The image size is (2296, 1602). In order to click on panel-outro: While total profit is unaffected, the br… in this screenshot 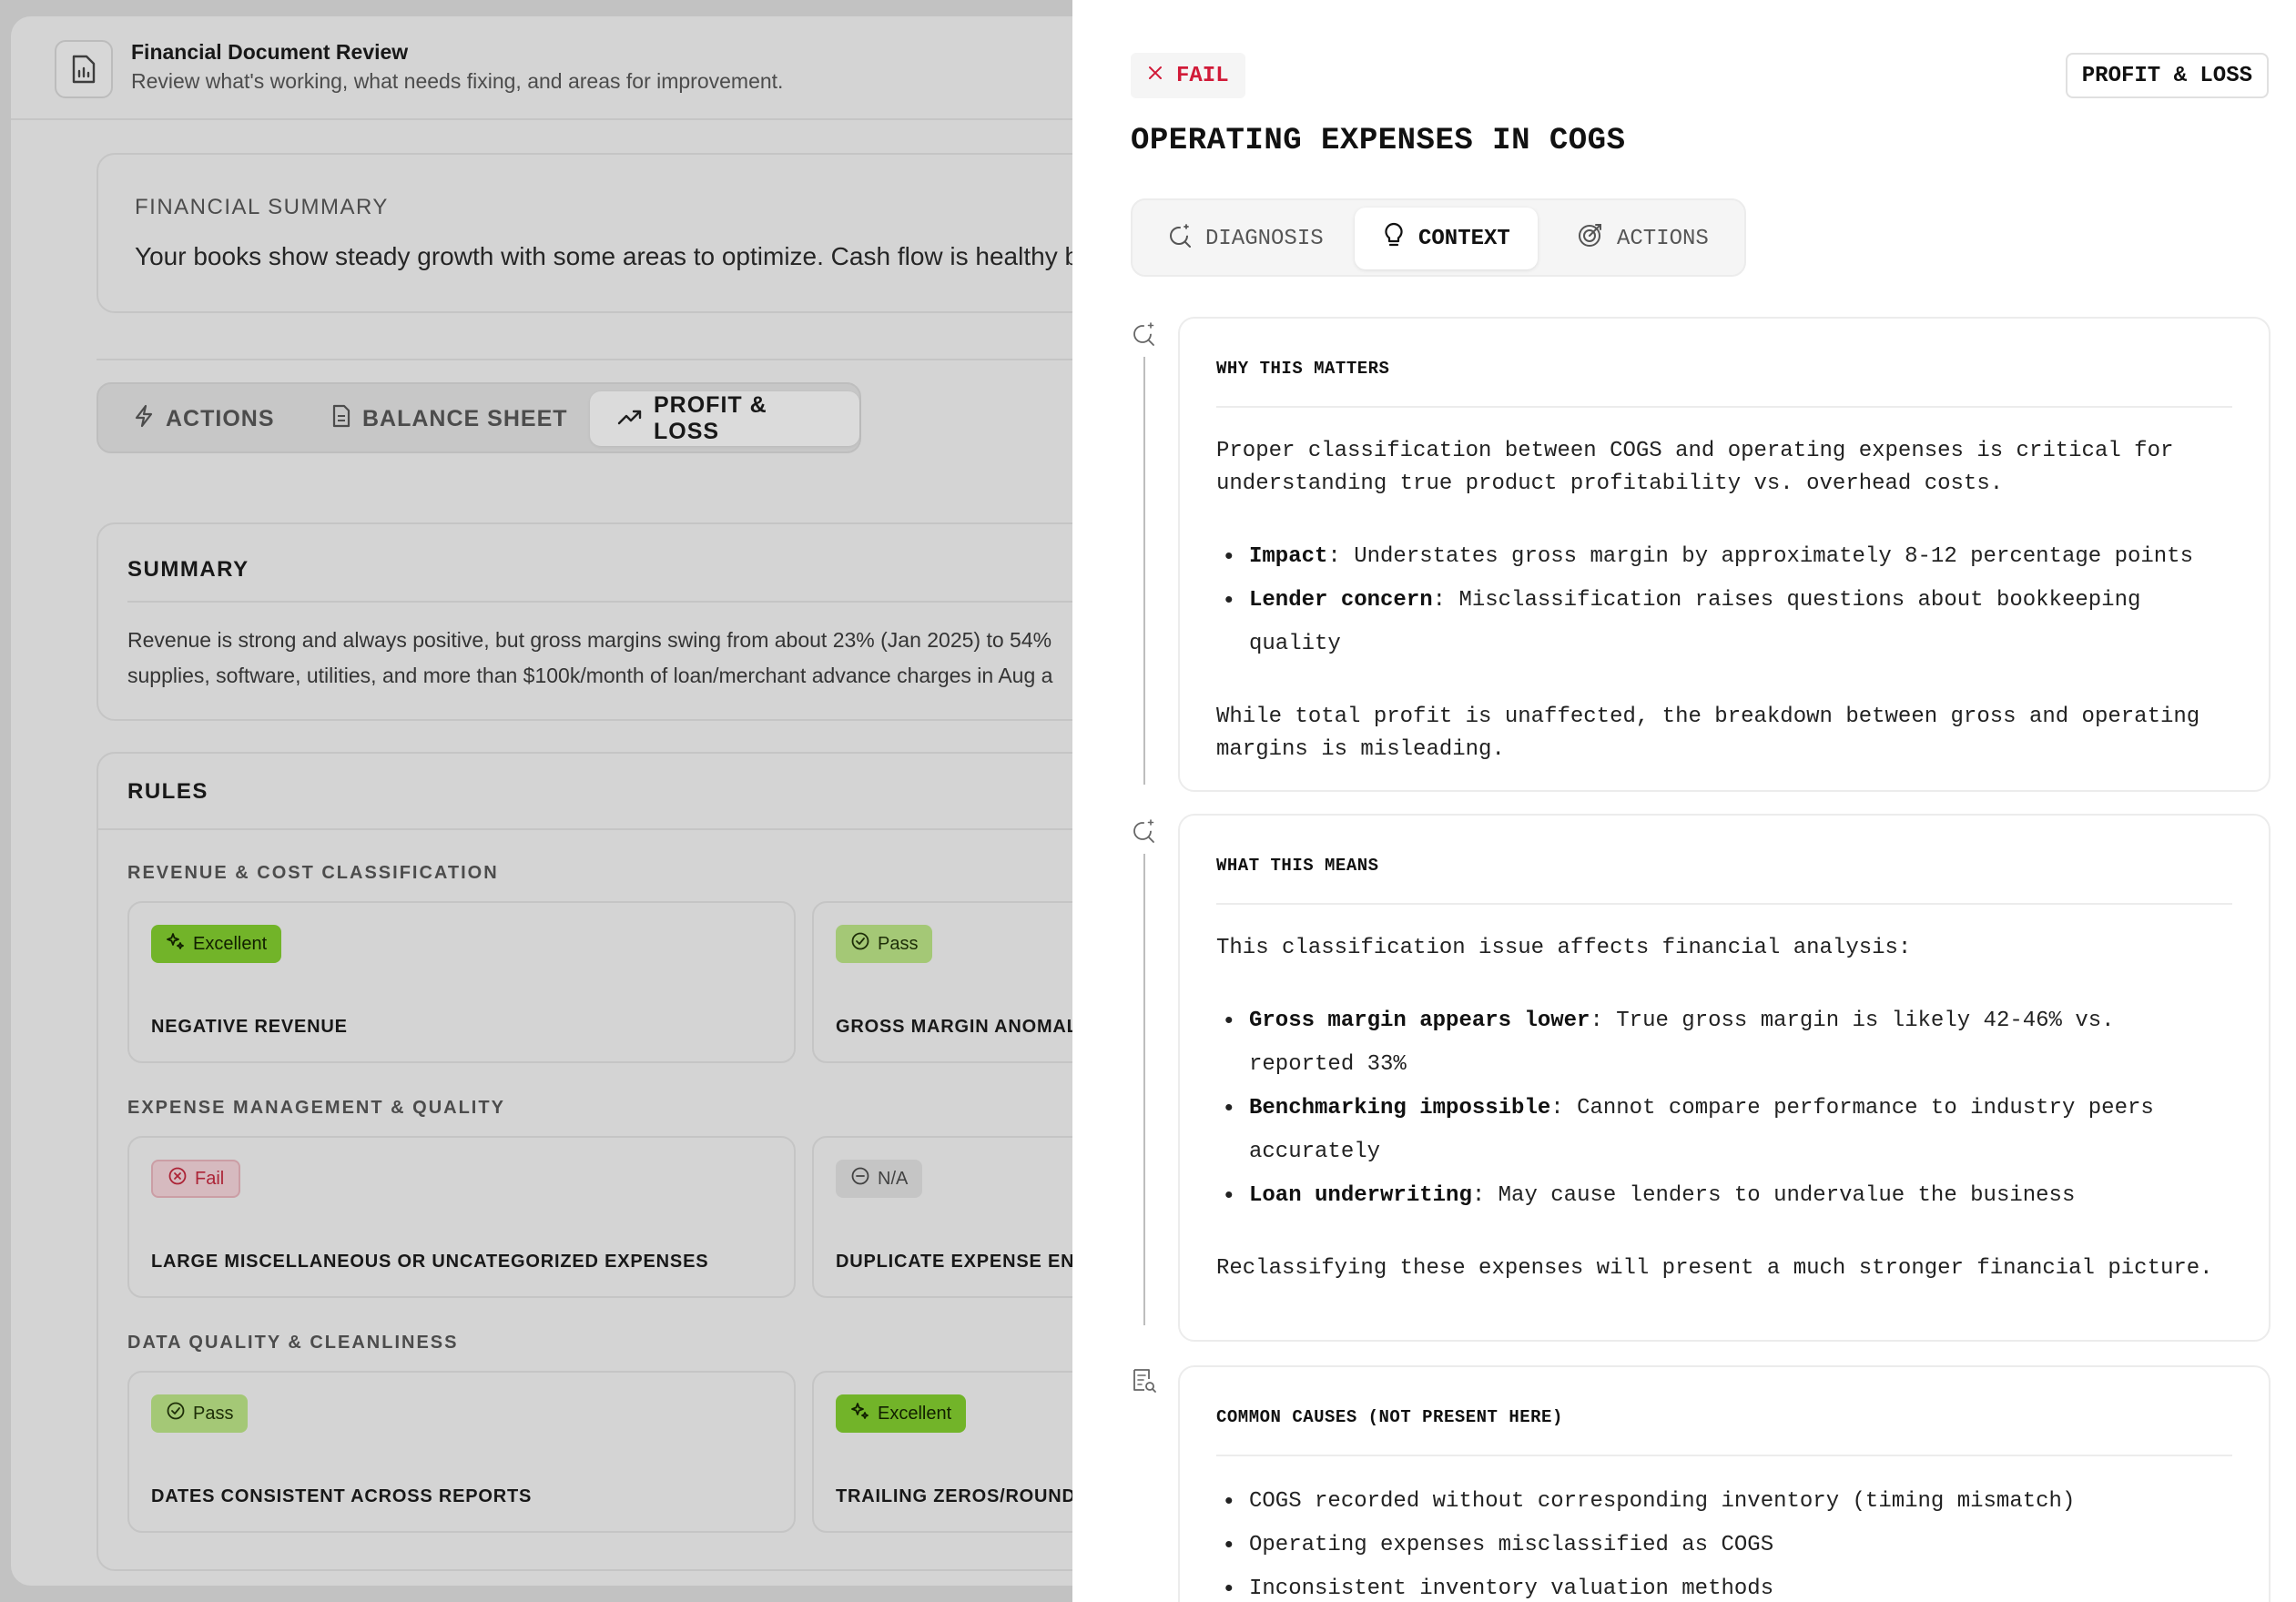, I will do `click(1708, 733)`.